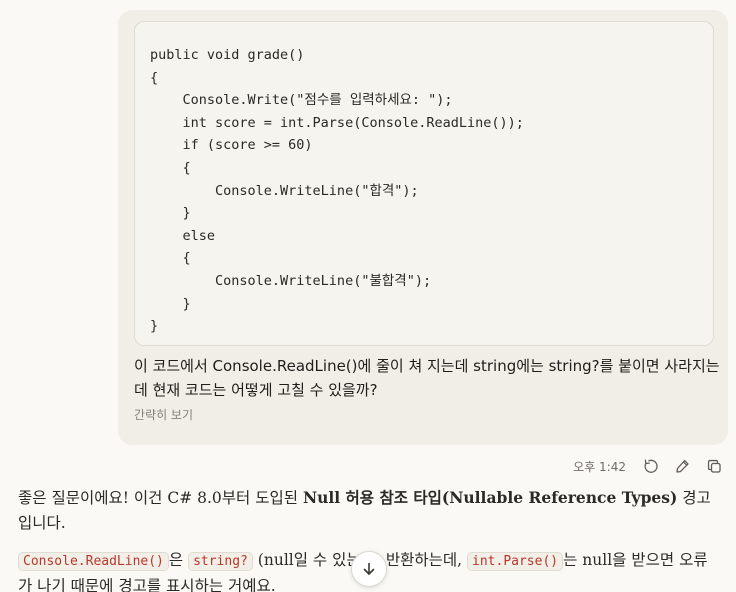  Describe the element at coordinates (93, 561) in the screenshot. I see `inline-code: Console.ReadLine()` at that location.